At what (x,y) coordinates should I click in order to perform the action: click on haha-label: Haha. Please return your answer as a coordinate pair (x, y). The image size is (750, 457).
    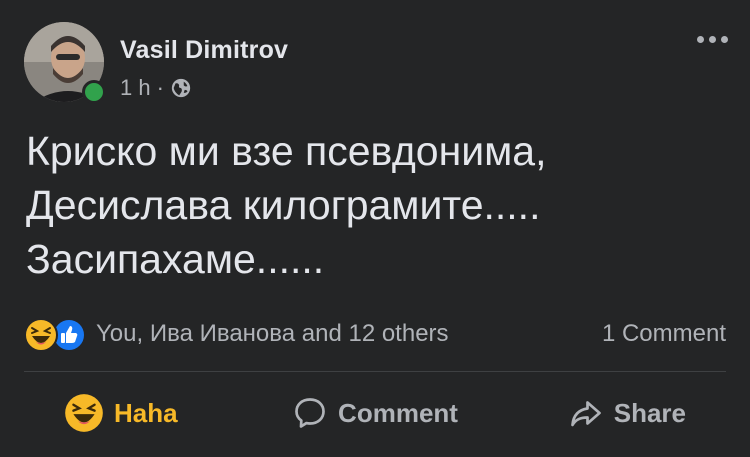
    Looking at the image, I should click on (146, 412).